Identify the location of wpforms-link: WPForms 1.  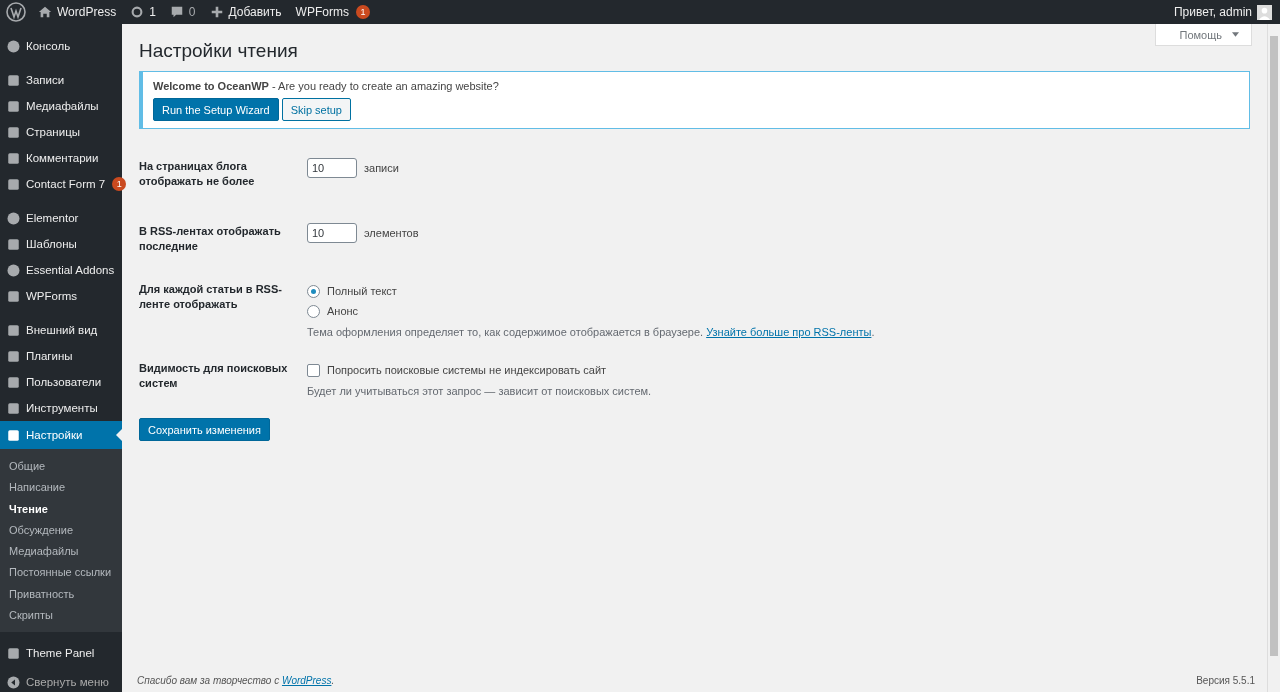
(332, 12).